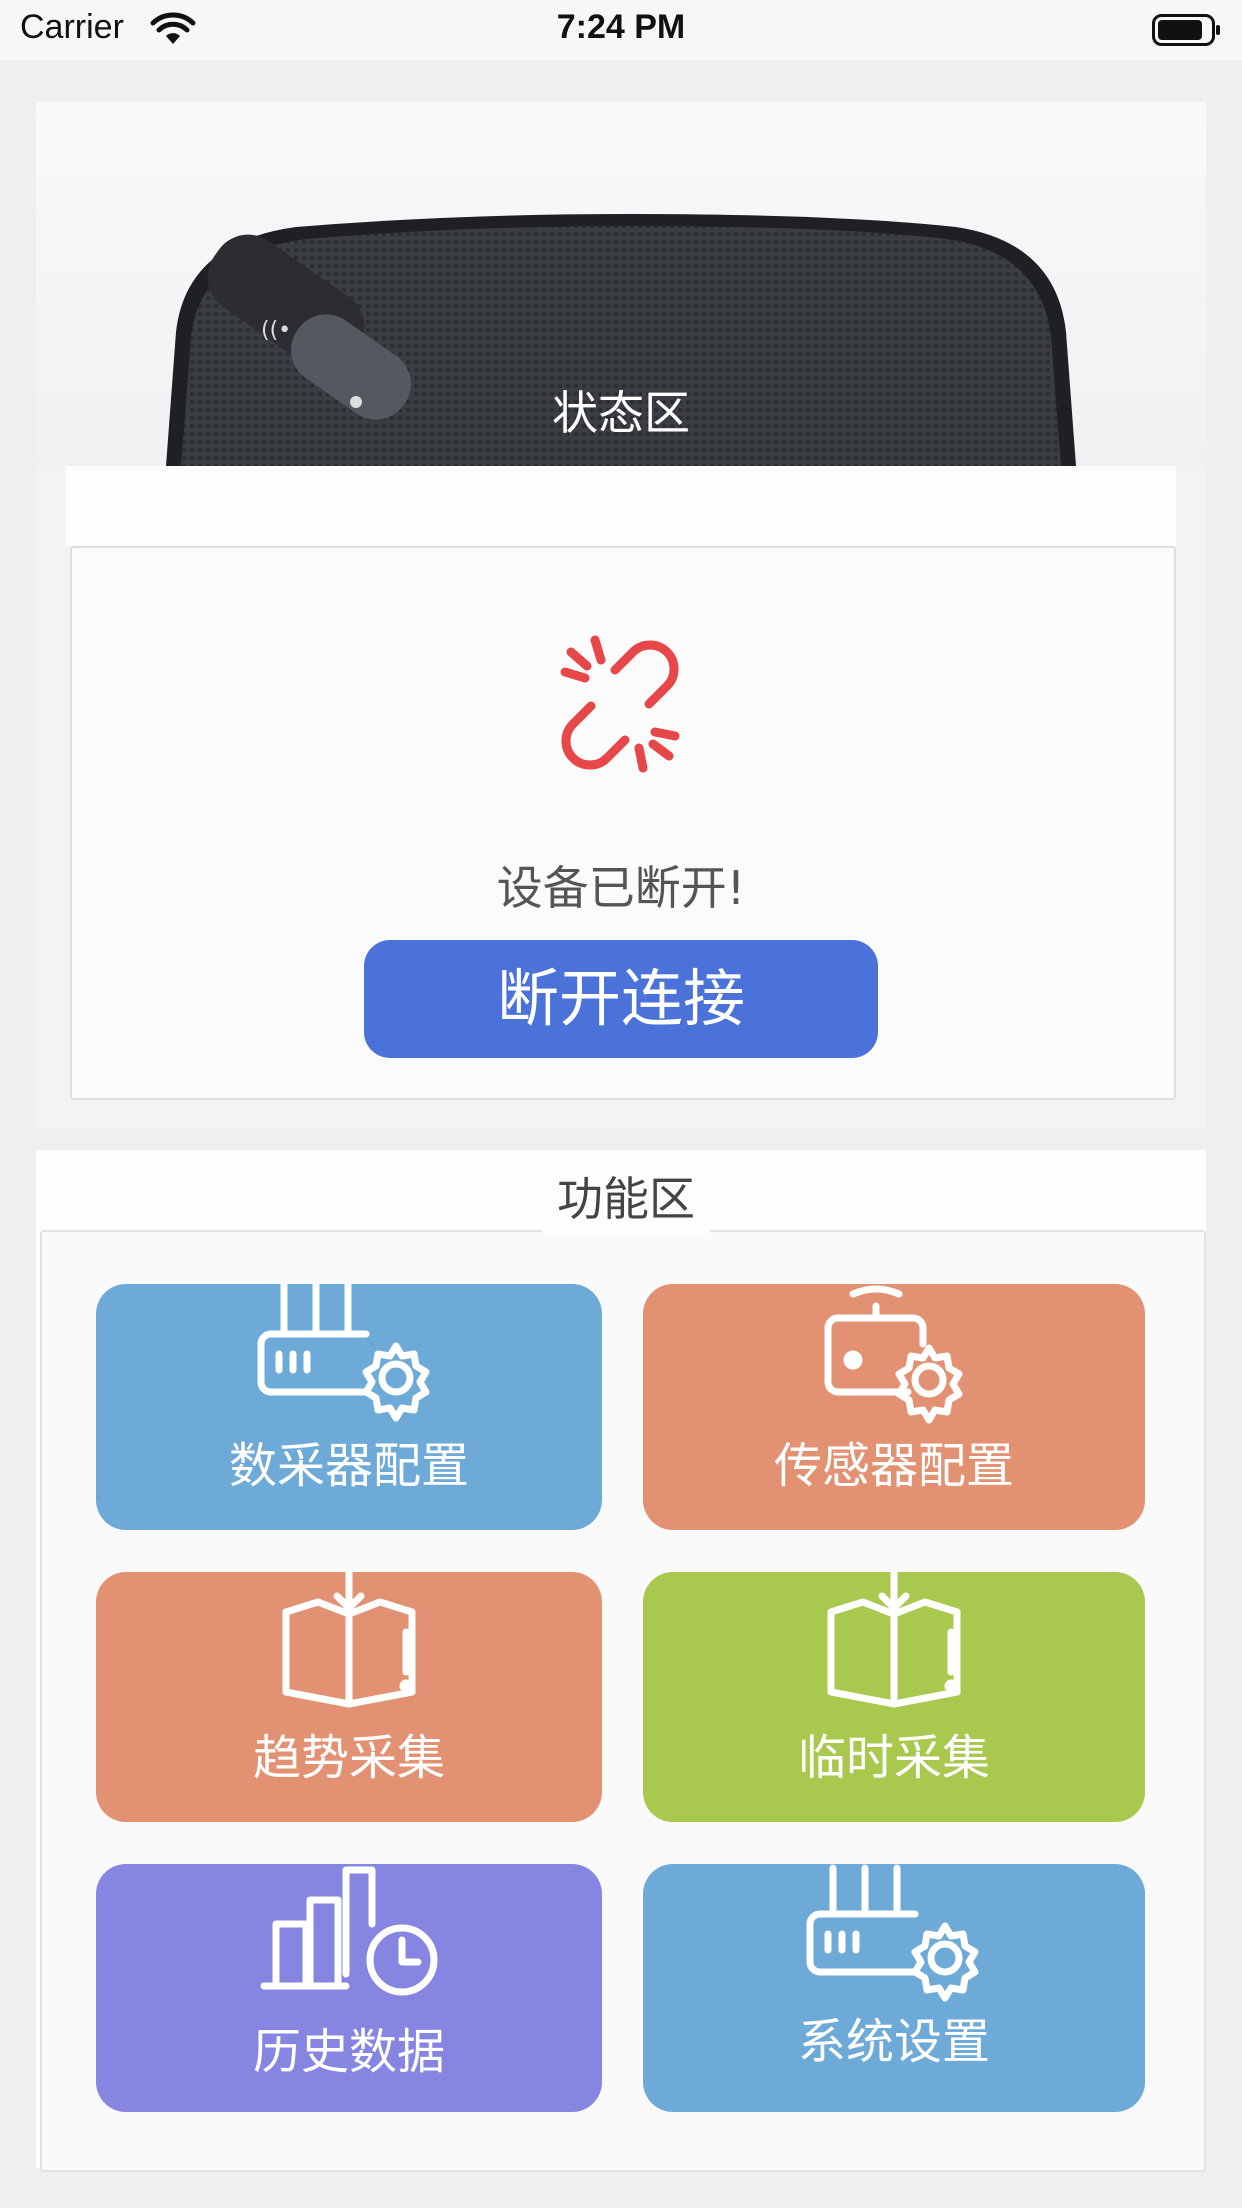 Image resolution: width=1242 pixels, height=2208 pixels. Describe the element at coordinates (348, 2052) in the screenshot. I see `tile-label: 历史数据` at that location.